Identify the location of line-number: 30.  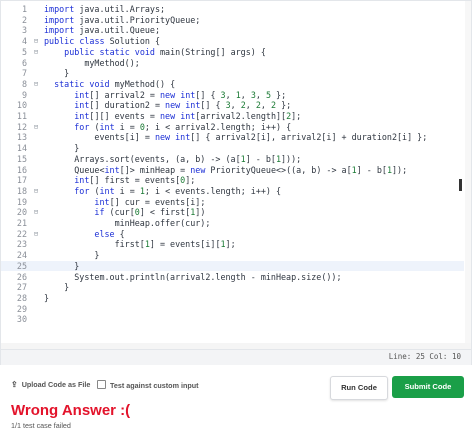
(21, 319).